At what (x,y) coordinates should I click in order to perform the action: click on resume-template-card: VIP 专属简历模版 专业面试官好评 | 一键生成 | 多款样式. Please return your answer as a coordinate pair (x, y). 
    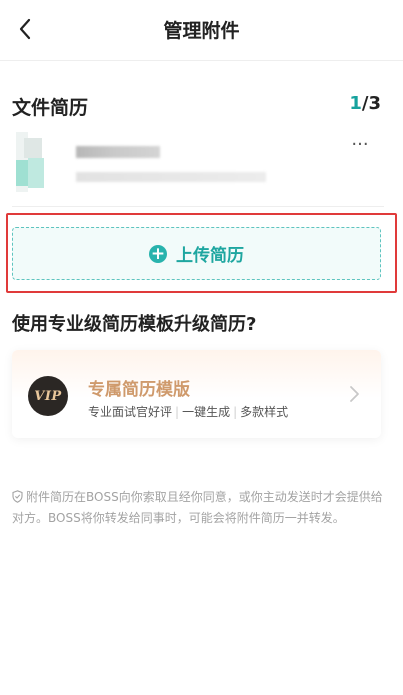
    Looking at the image, I should click on (196, 394).